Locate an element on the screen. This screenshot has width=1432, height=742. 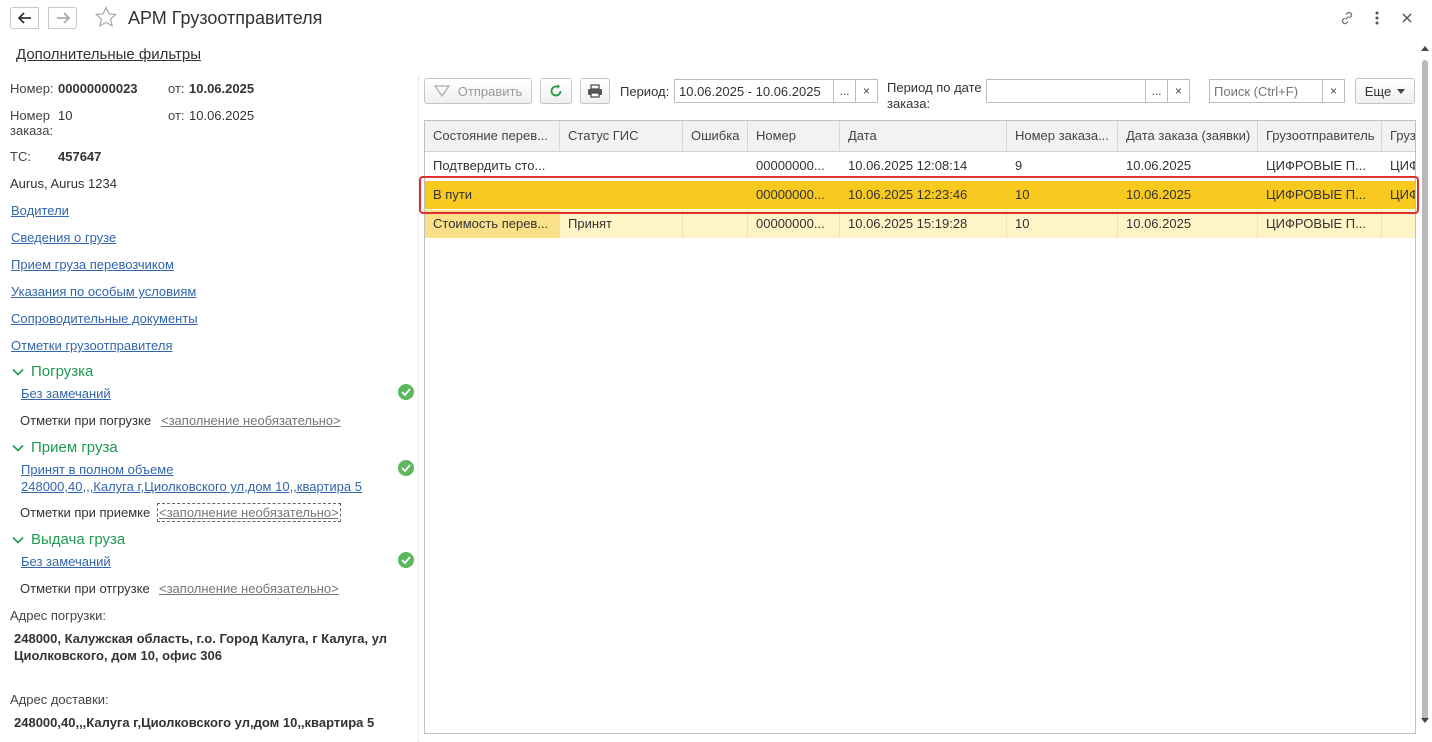
more-button: Еще is located at coordinates (1385, 91).